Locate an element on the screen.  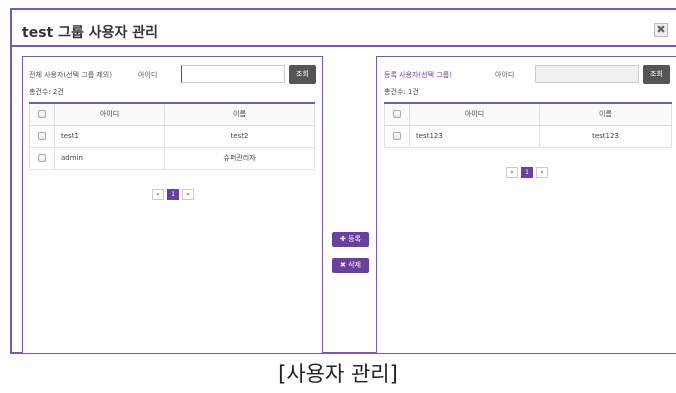
register-button: ✚ 등록 is located at coordinates (350, 239).